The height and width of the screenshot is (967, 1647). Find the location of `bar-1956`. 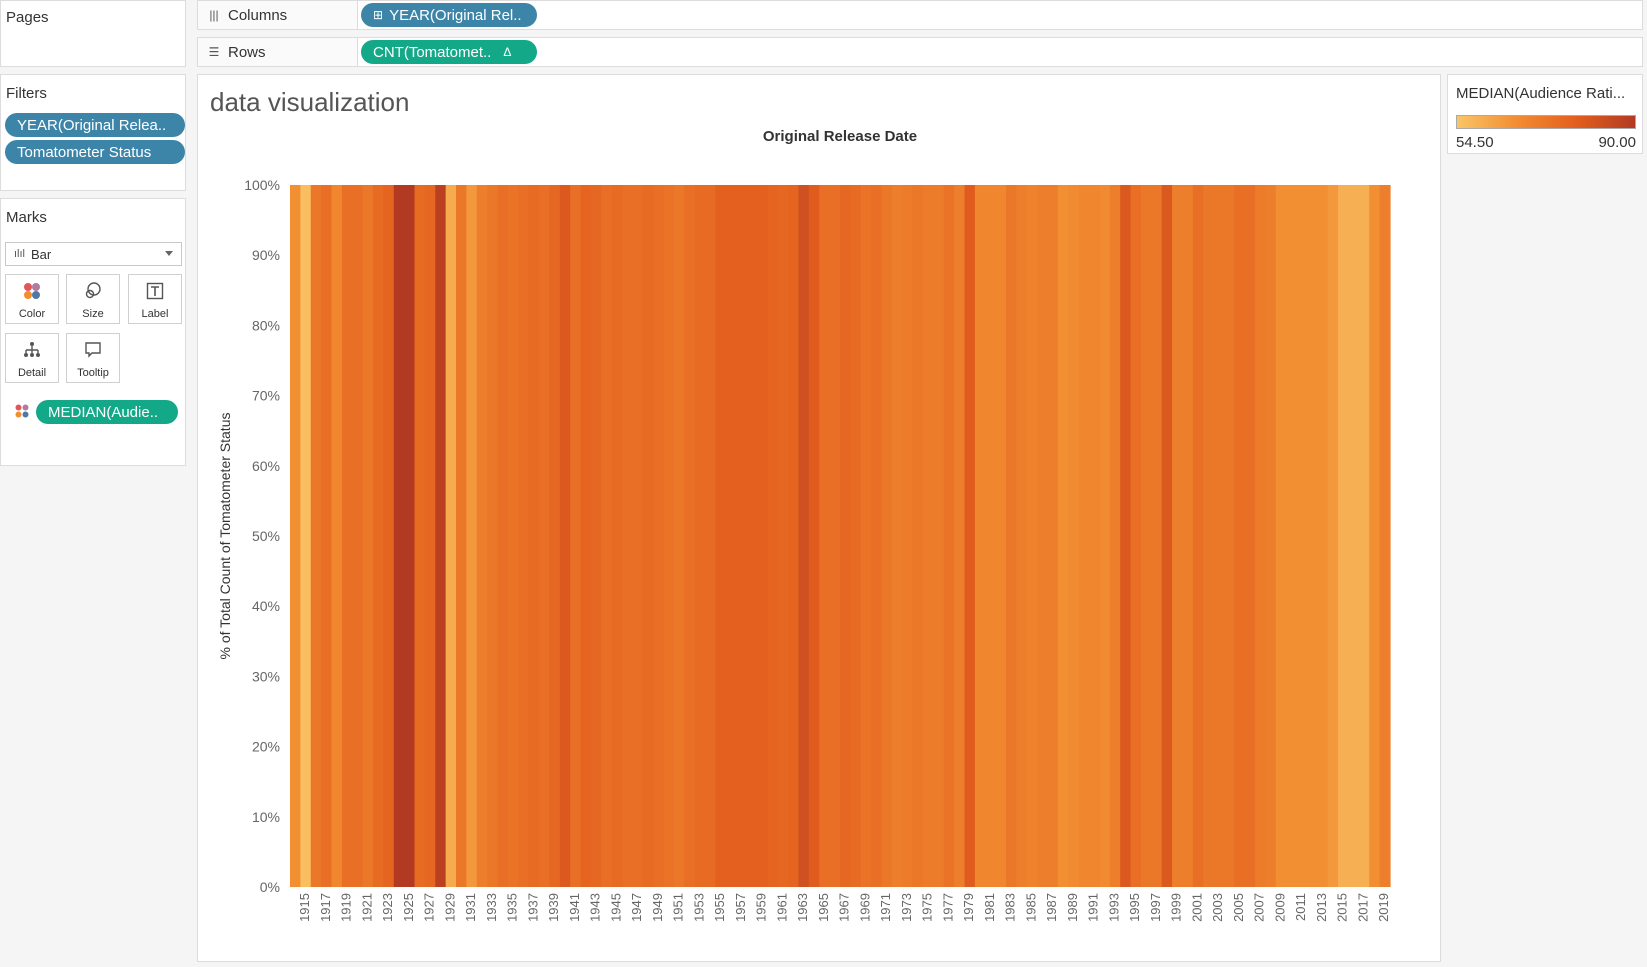

bar-1956 is located at coordinates (731, 536).